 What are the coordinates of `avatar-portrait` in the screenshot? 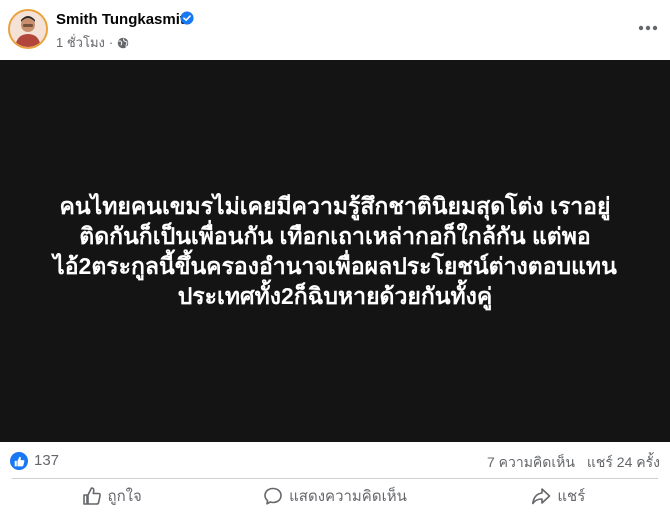 It's located at (28, 29).